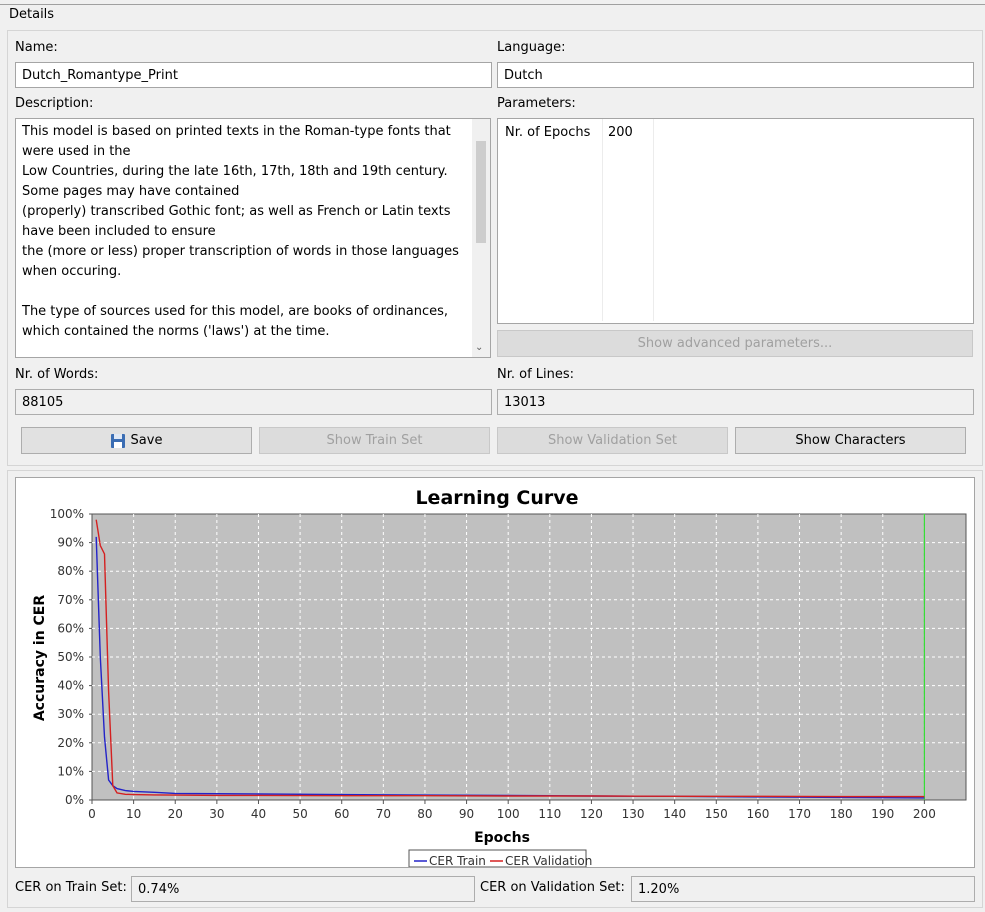  What do you see at coordinates (253, 75) in the screenshot?
I see `name-field: Dutch_Romantype_Print` at bounding box center [253, 75].